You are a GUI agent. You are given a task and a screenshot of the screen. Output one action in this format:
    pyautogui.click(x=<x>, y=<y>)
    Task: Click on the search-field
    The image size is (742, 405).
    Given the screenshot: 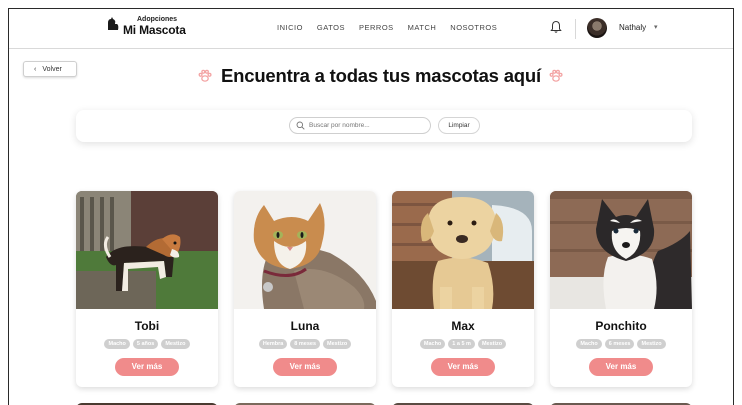 What is the action you would take?
    pyautogui.click(x=360, y=125)
    